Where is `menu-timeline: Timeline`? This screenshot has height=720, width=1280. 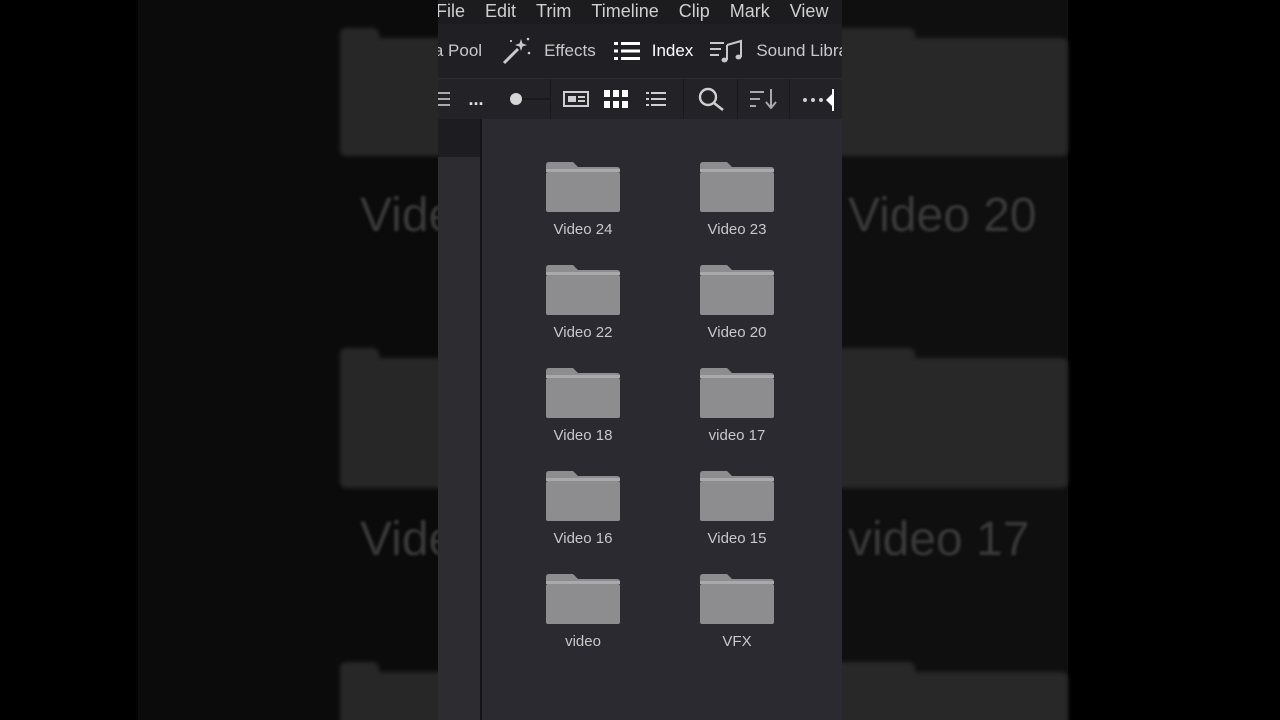 menu-timeline: Timeline is located at coordinates (624, 11).